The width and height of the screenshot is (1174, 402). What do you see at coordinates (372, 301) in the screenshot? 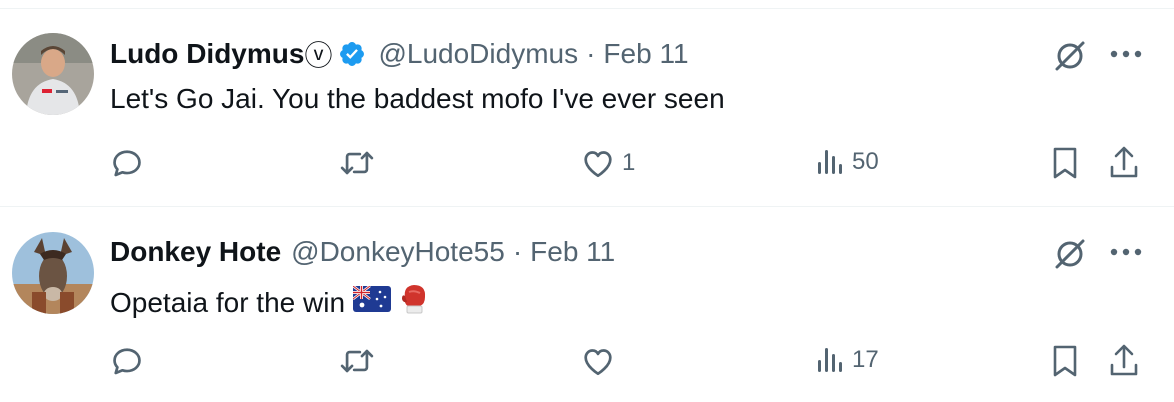
I see `australia-flag-icon` at bounding box center [372, 301].